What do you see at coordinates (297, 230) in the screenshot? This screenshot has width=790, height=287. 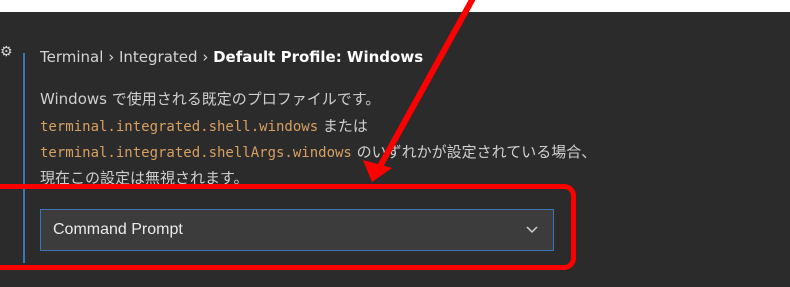 I see `profile-dropdown: Command Prompt` at bounding box center [297, 230].